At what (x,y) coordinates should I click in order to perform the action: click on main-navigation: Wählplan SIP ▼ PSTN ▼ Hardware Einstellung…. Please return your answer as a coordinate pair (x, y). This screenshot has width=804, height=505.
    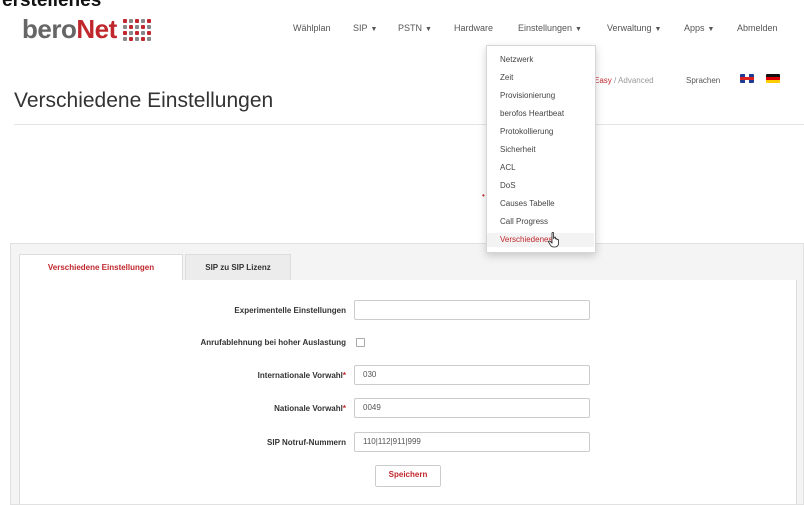
    Looking at the image, I should click on (402, 32).